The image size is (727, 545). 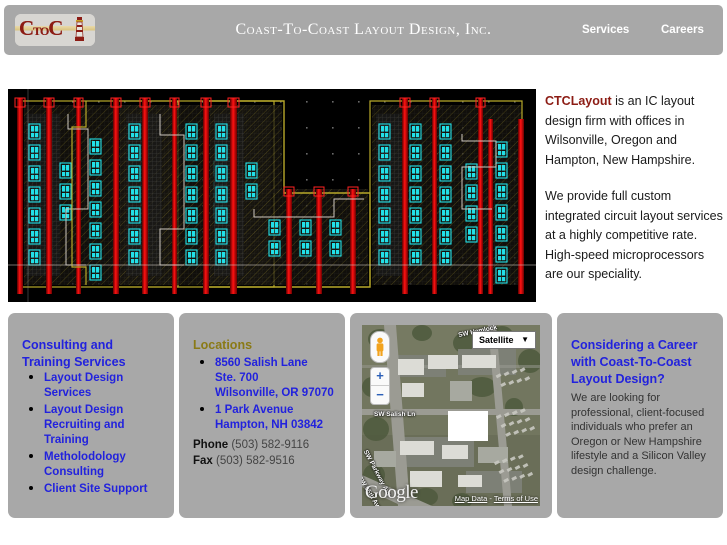 I want to click on phone-row: Phone (503) 582-9116, so click(x=251, y=445).